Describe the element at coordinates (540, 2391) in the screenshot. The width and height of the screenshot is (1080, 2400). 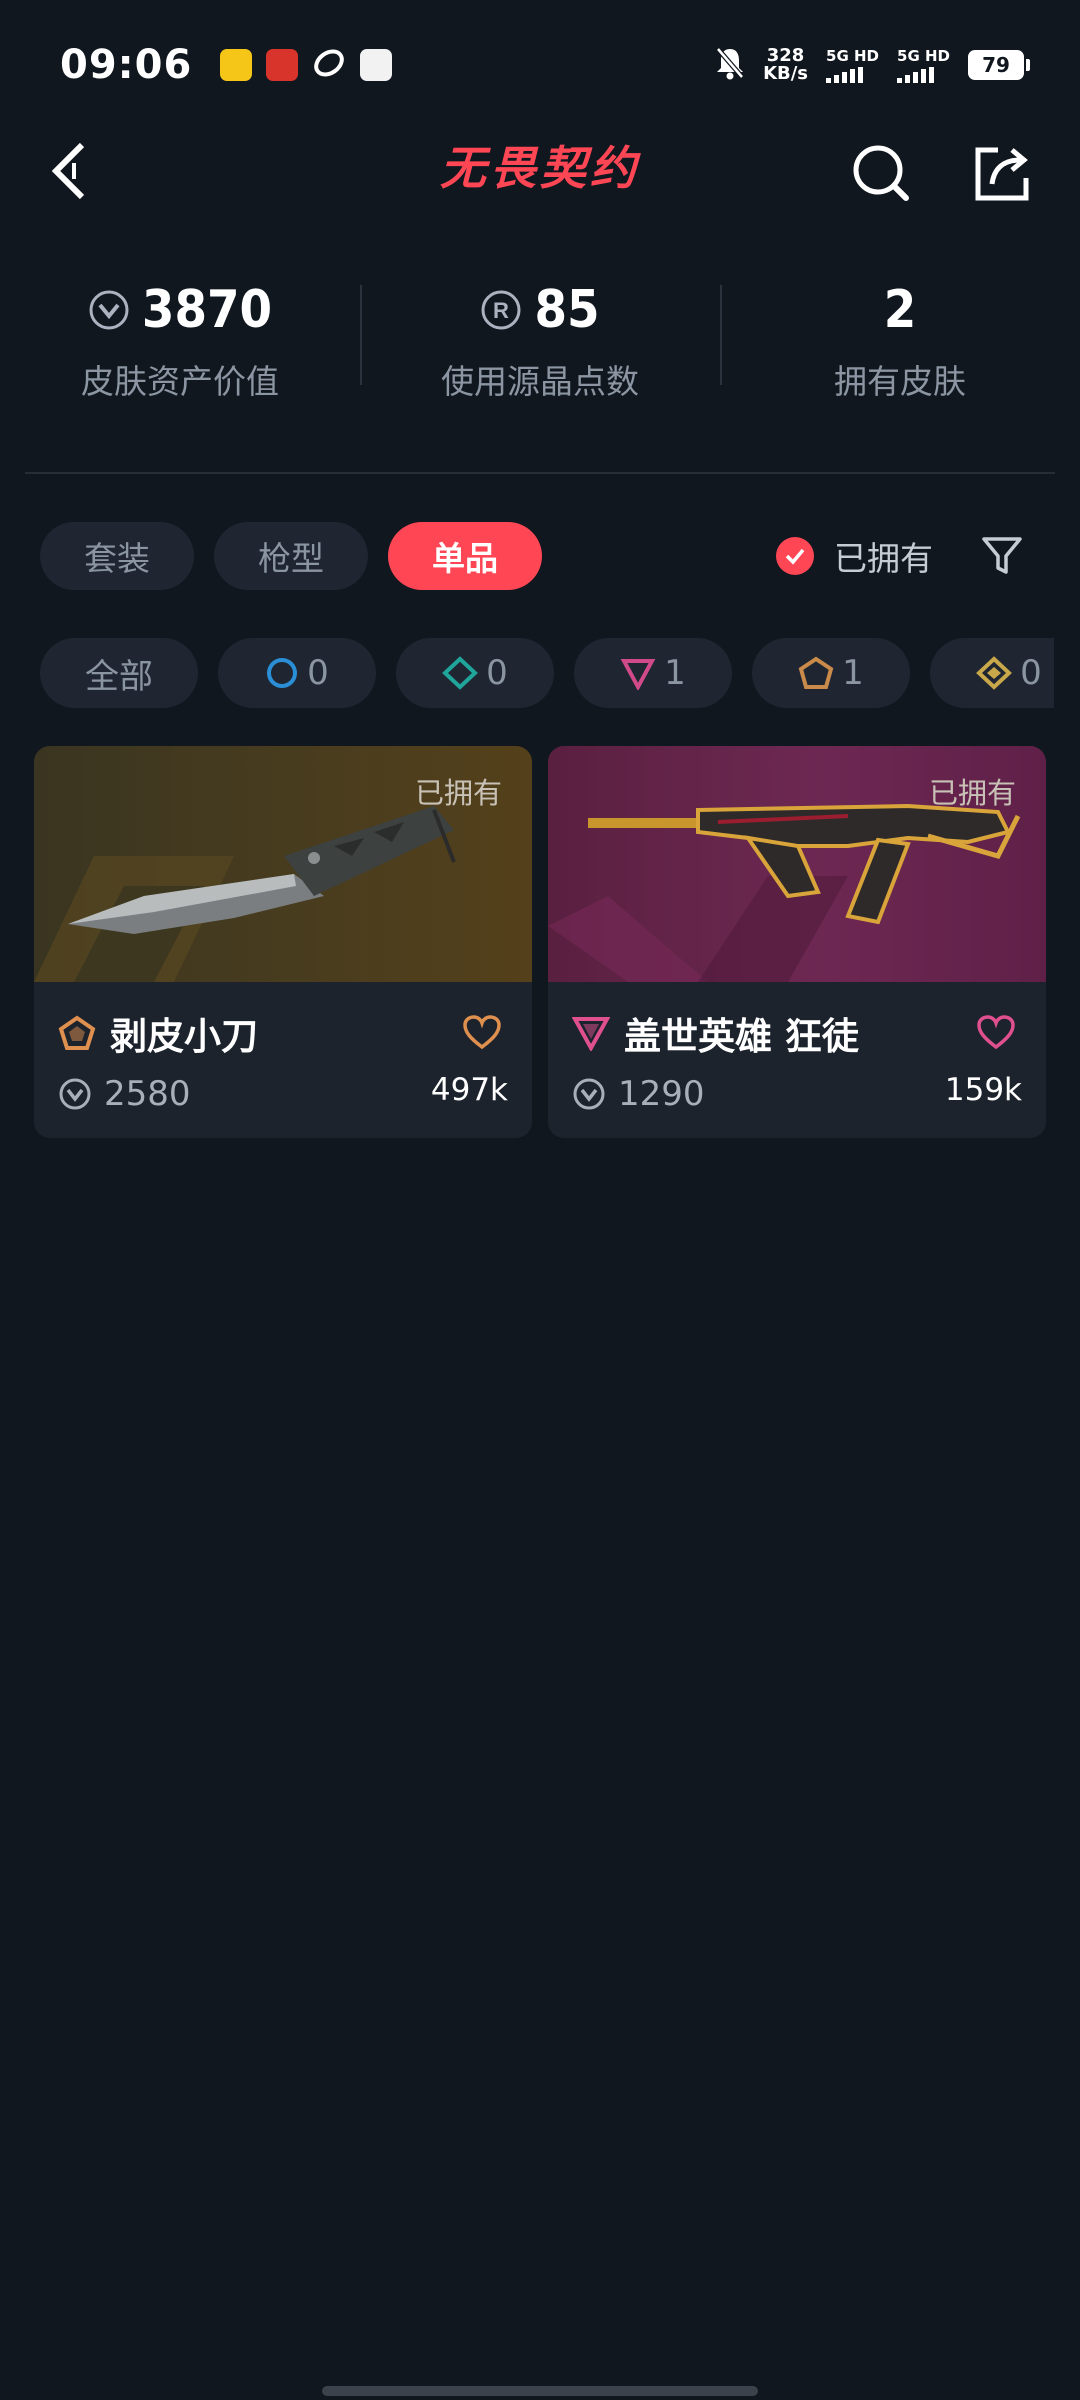
I see `home-indicator` at that location.